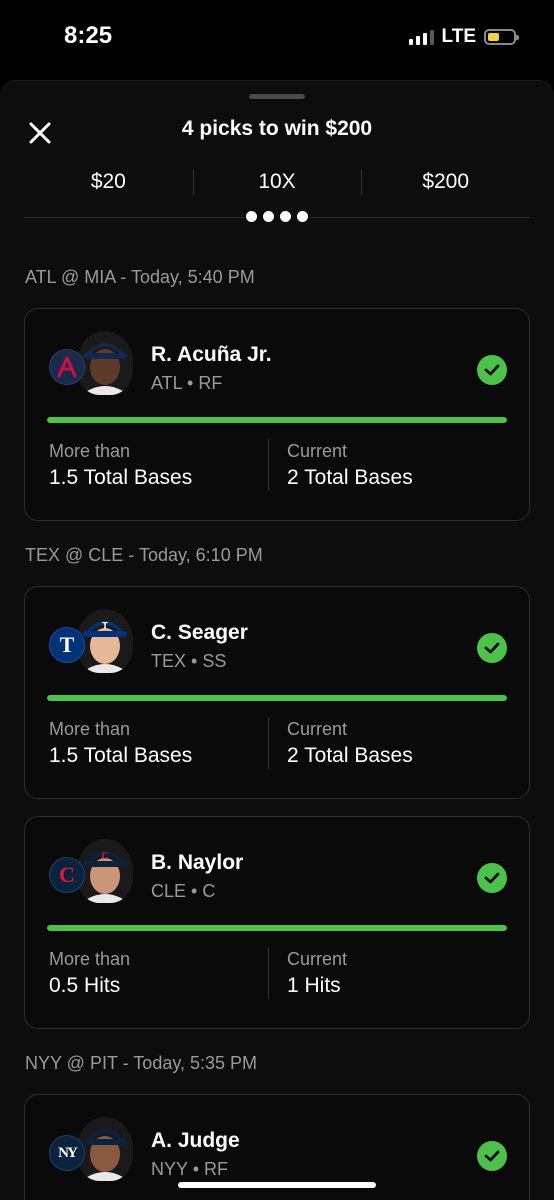  Describe the element at coordinates (199, 632) in the screenshot. I see `player-name: C. Seager` at that location.